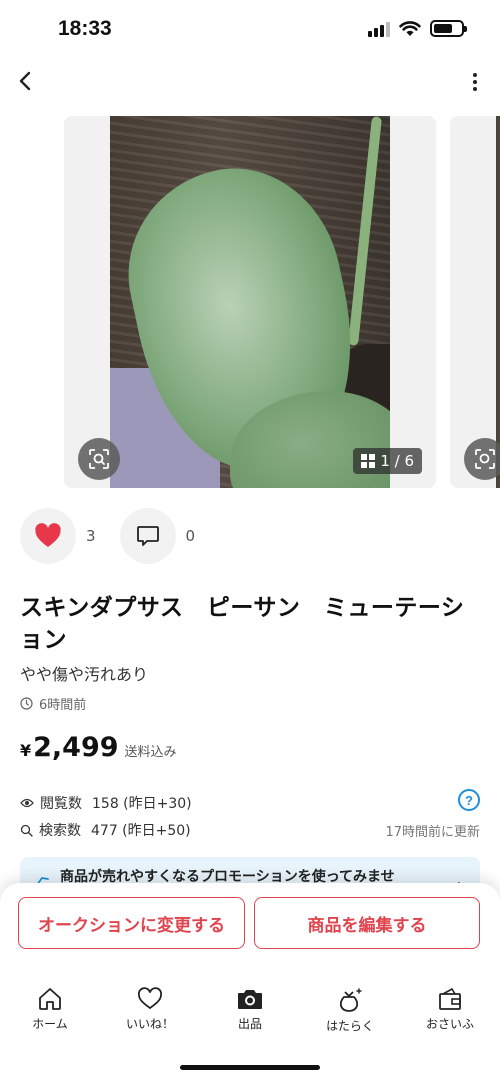  Describe the element at coordinates (27, 803) in the screenshot. I see `eye-icon` at that location.